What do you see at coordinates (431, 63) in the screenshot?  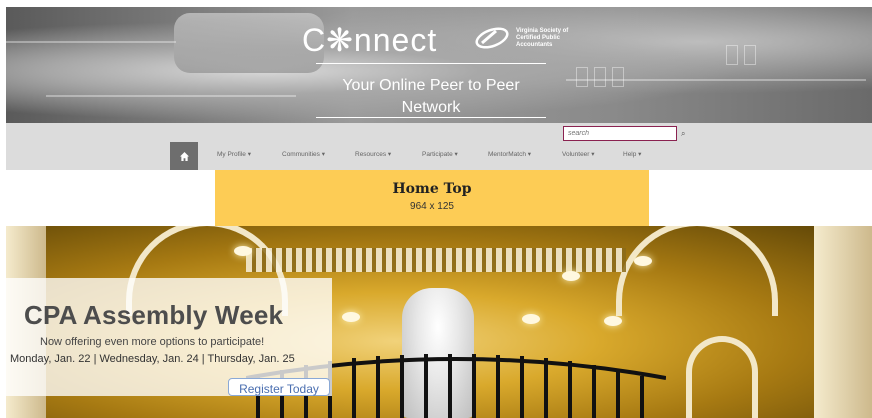 I see `tagline-top-rule` at bounding box center [431, 63].